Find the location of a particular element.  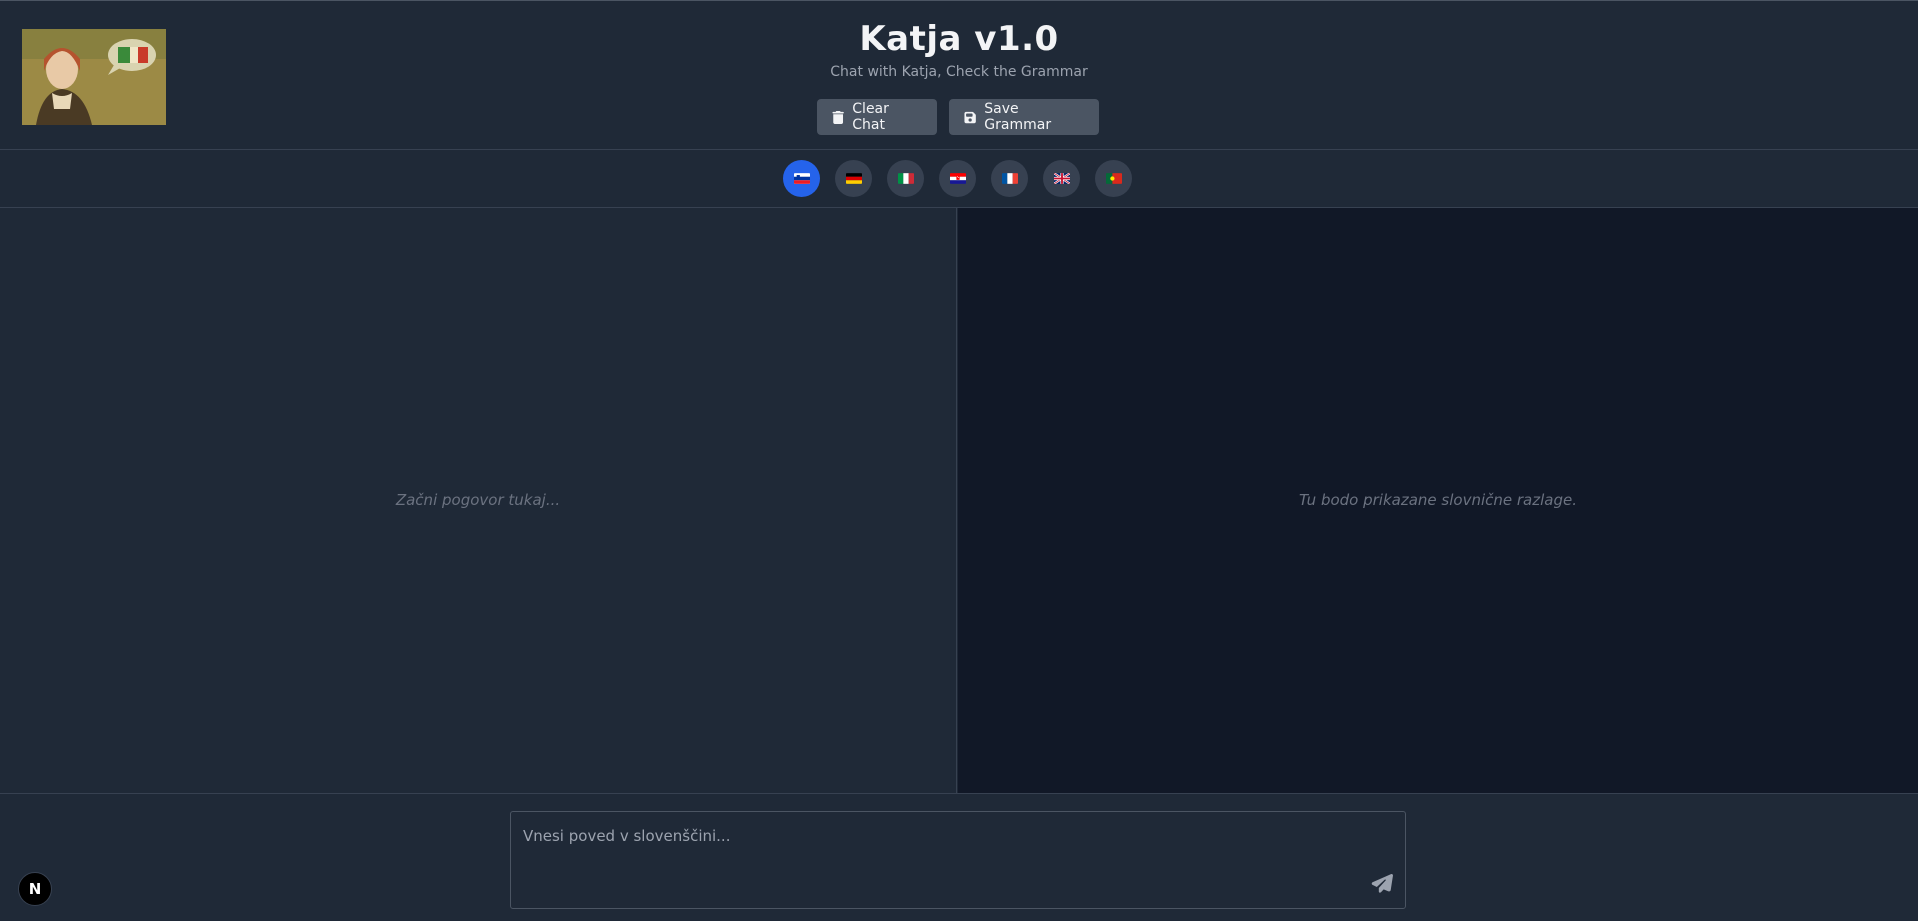

language-option-sl is located at coordinates (801, 178).